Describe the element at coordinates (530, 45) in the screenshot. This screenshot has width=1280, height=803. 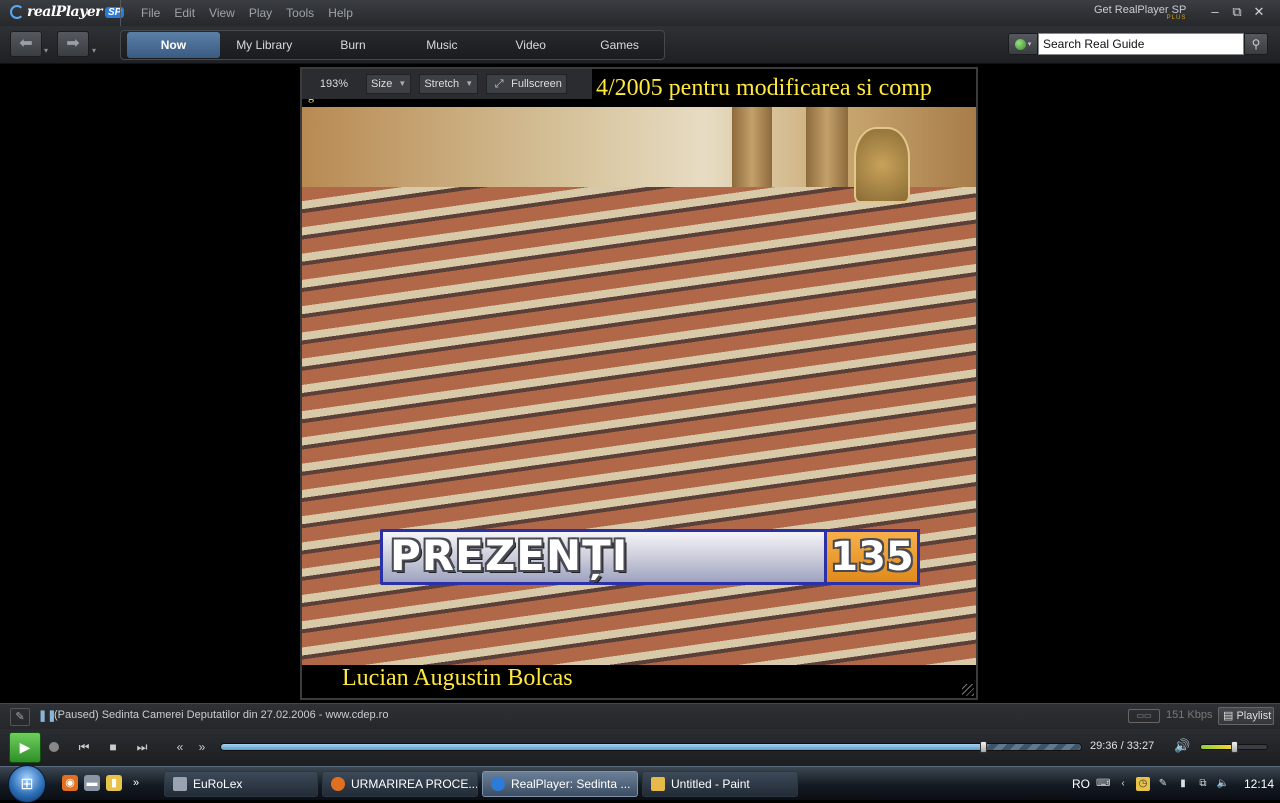
I see `tab-video: Video` at that location.